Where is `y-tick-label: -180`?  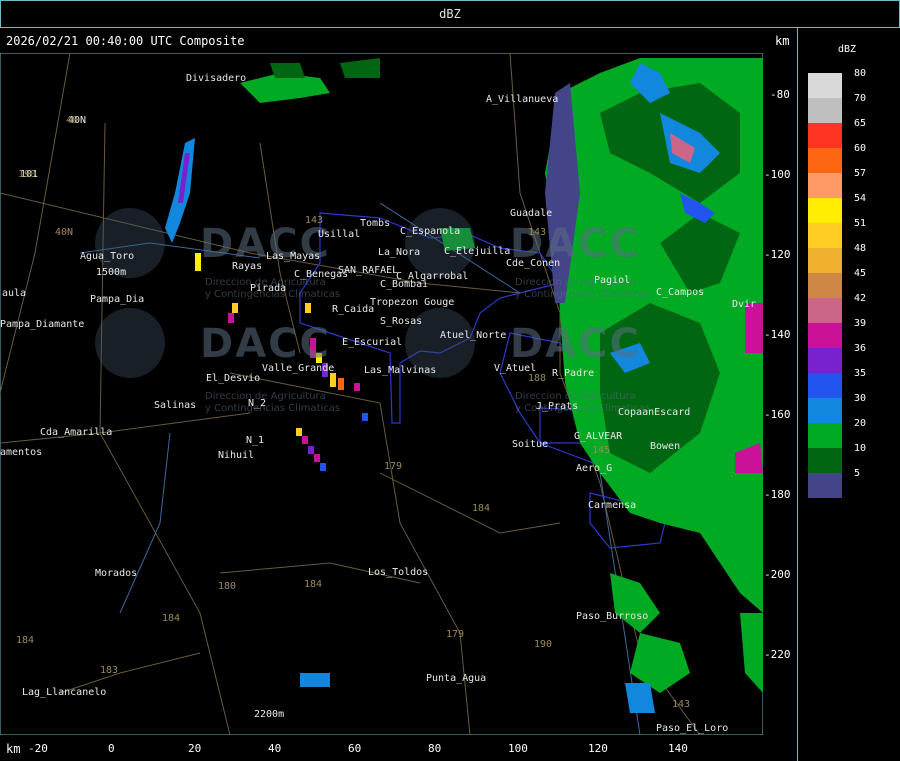
y-tick-label: -180 is located at coordinates (777, 494).